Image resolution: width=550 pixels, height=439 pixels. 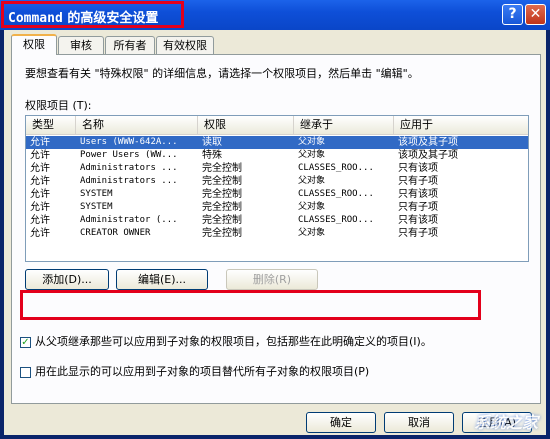 I want to click on tab-label: 有效权限, so click(x=185, y=45).